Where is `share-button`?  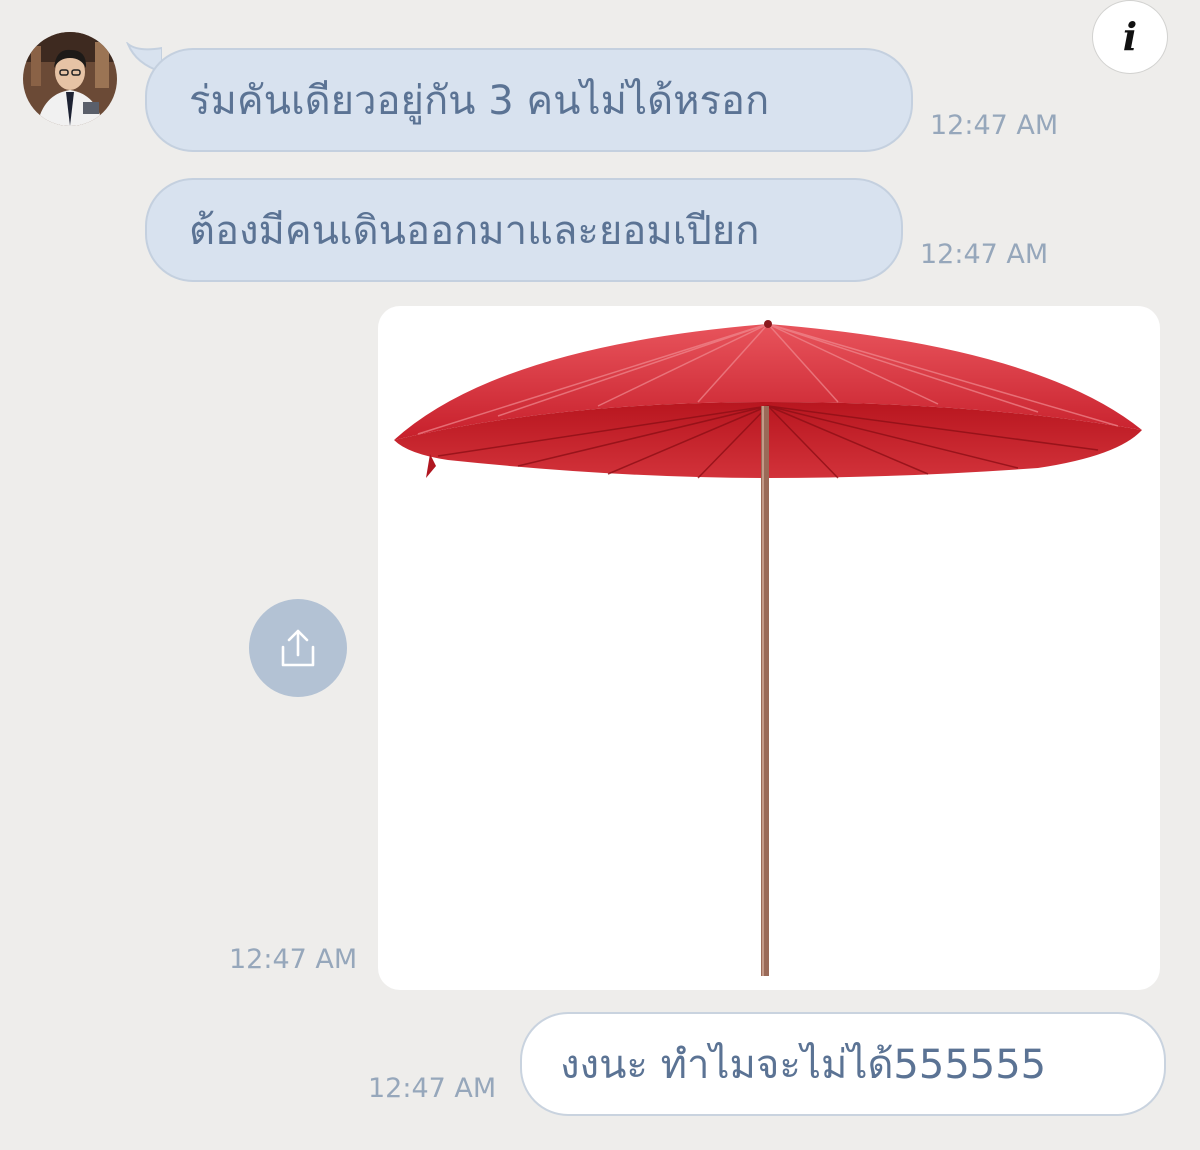 share-button is located at coordinates (298, 648).